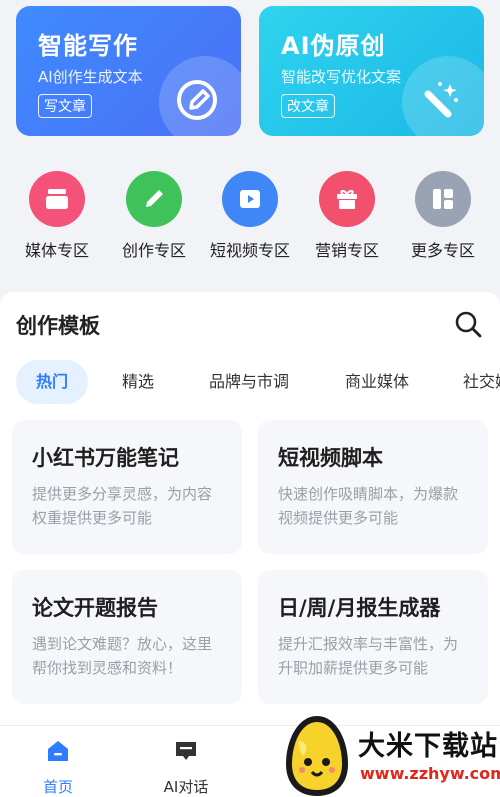 The height and width of the screenshot is (797, 500). Describe the element at coordinates (317, 756) in the screenshot. I see `mascot-logo-icon` at that location.